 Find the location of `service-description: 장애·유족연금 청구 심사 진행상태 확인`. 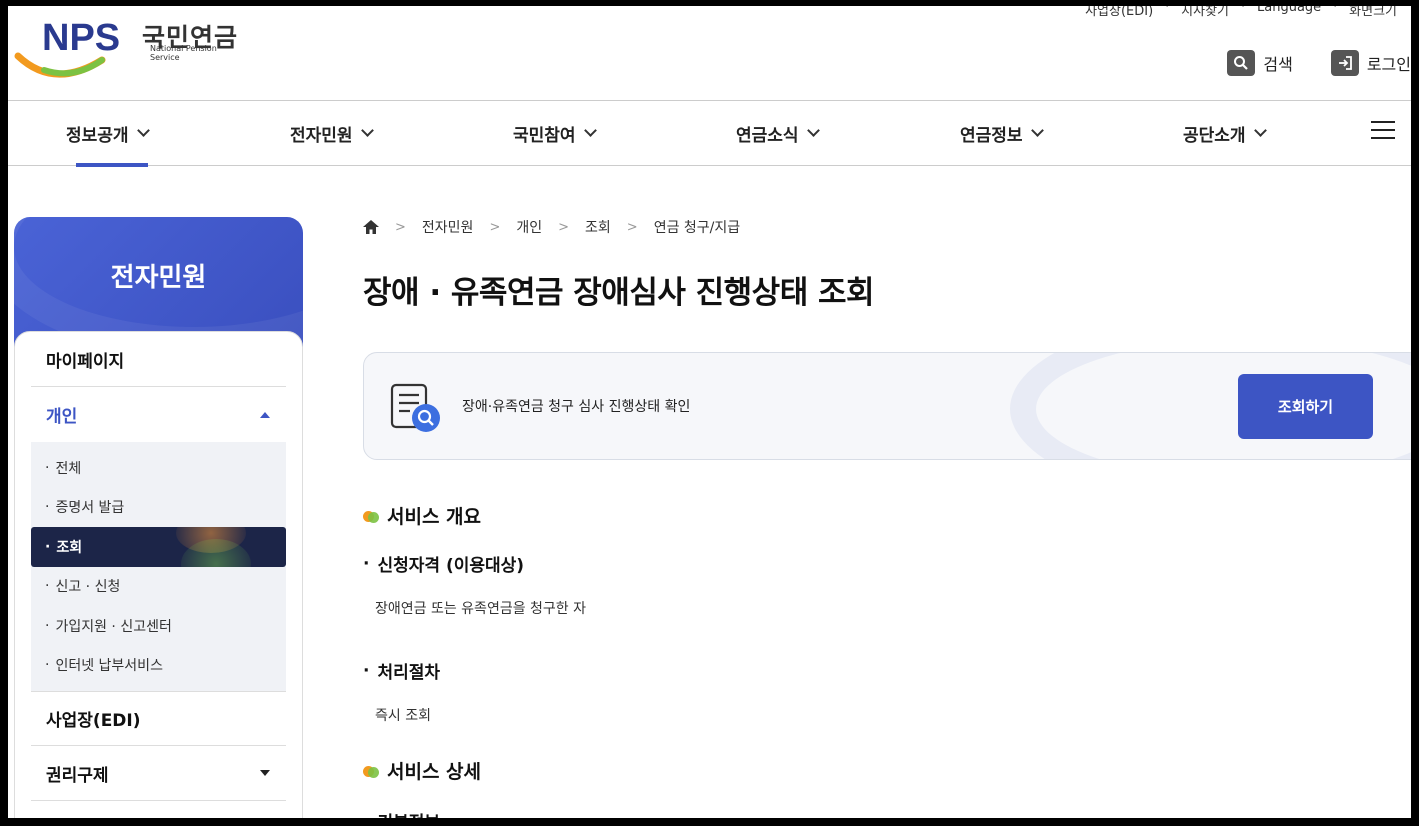

service-description: 장애·유족연금 청구 심사 진행상태 확인 is located at coordinates (576, 407).